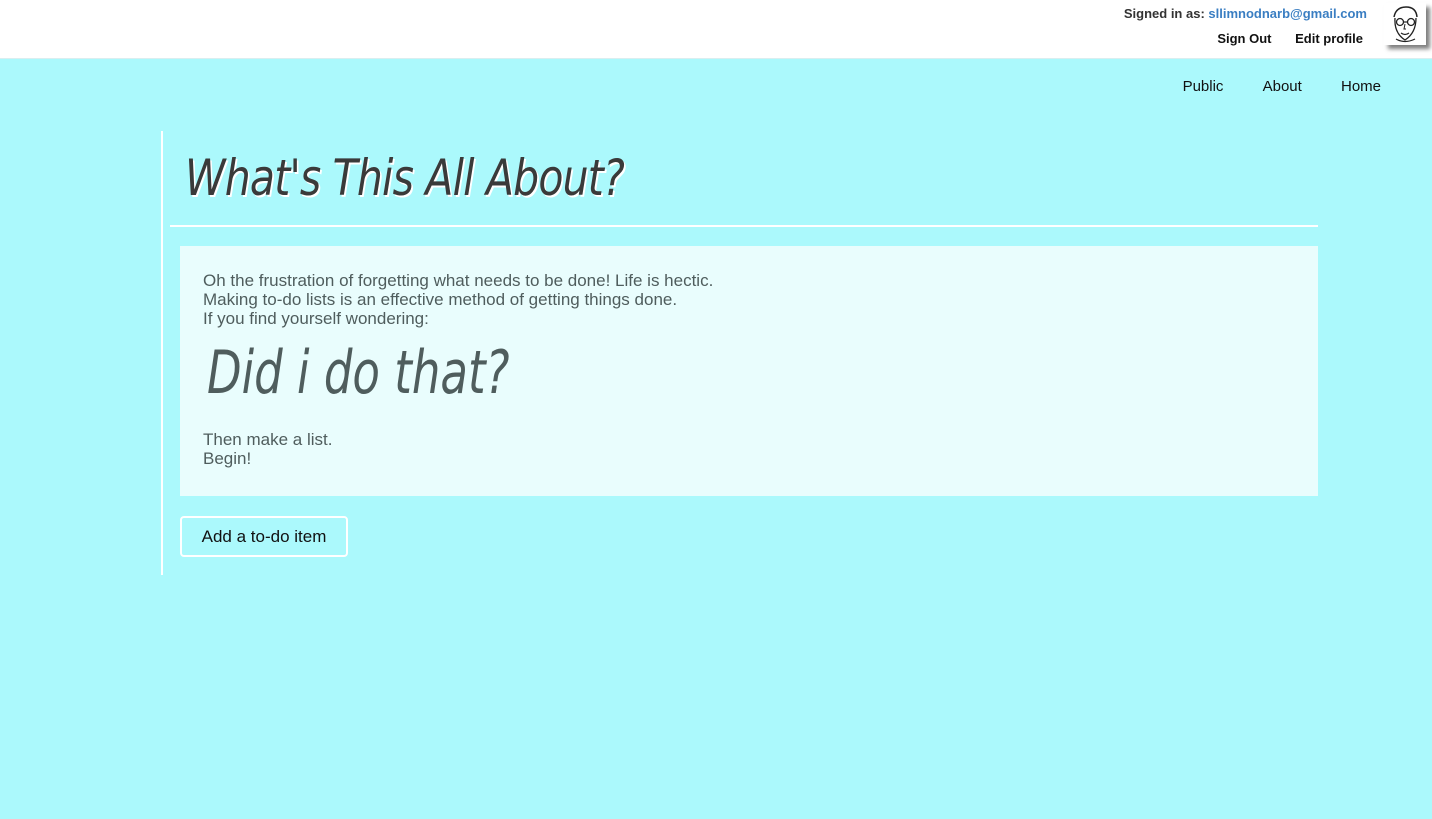 This screenshot has height=819, width=1432. Describe the element at coordinates (1361, 86) in the screenshot. I see `nav-item-home: Home` at that location.